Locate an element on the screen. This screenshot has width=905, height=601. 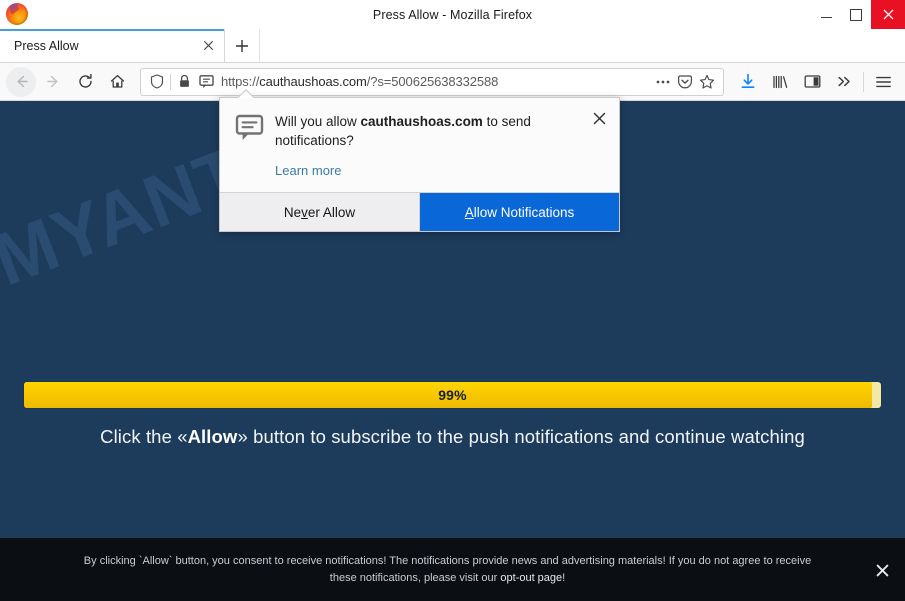
progress-bar: 99% is located at coordinates (452, 395).